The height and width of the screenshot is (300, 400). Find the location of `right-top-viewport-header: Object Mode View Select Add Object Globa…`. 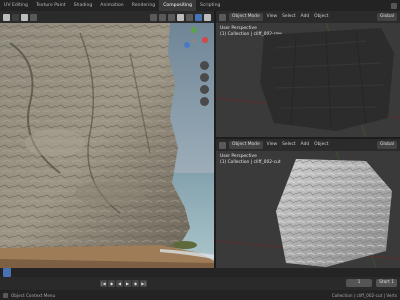

right-top-viewport-header: Object Mode View Select Add Object Globa… is located at coordinates (308, 17).